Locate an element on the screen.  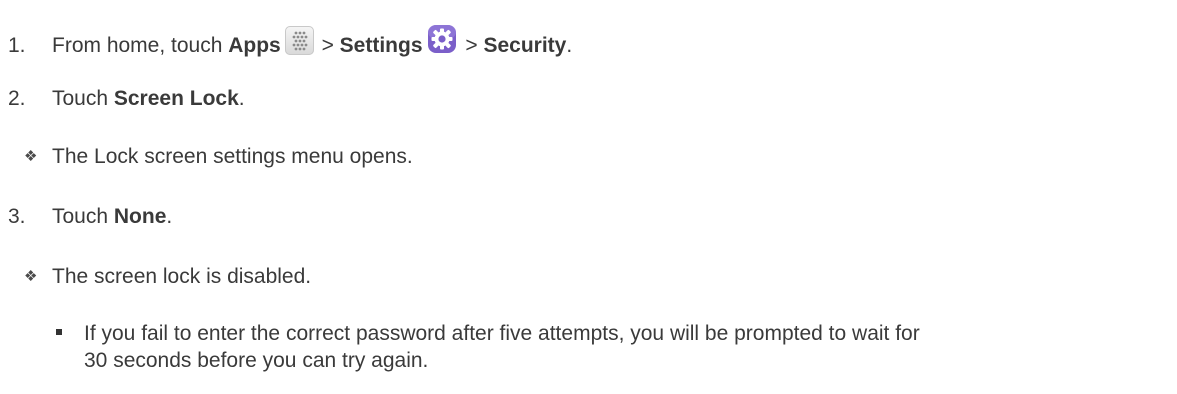
square-bullet-icon is located at coordinates (59, 332).